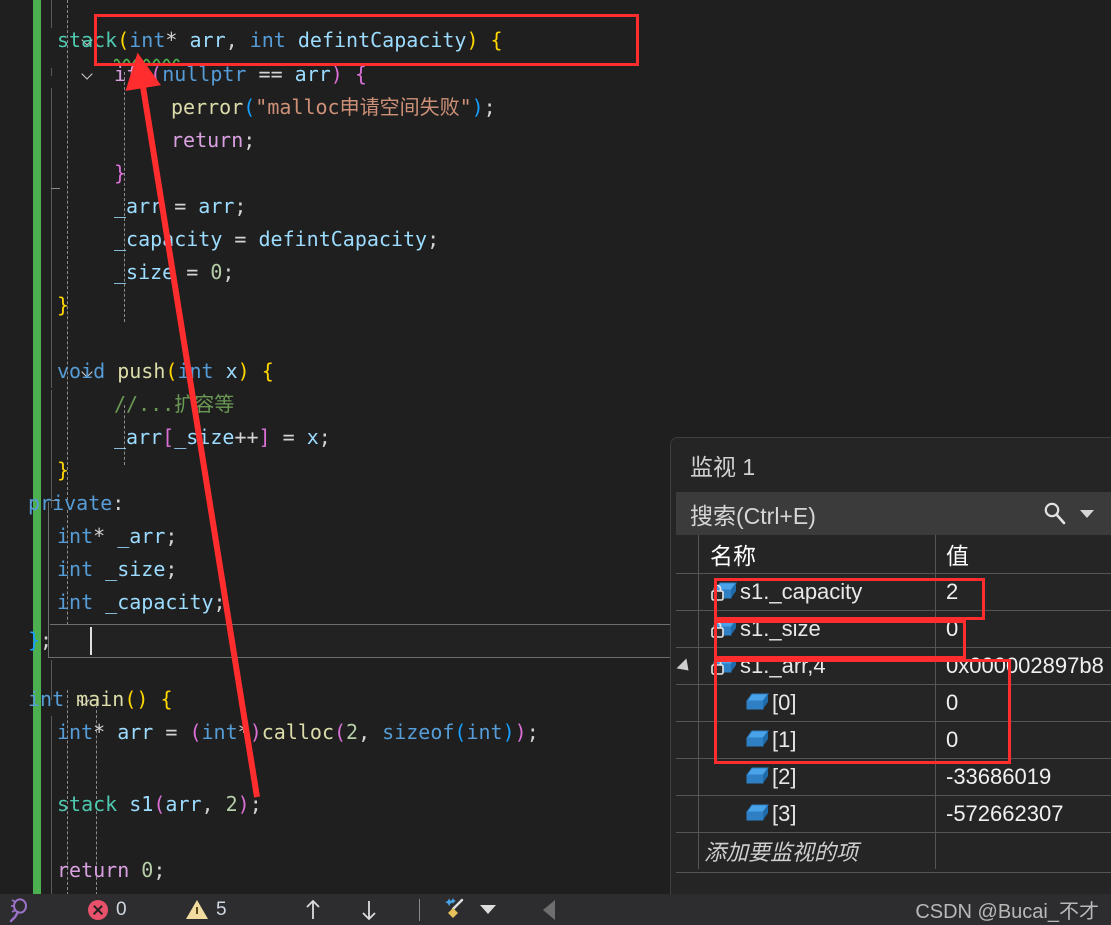 The height and width of the screenshot is (925, 1111). I want to click on code-token: 2, so click(231, 804).